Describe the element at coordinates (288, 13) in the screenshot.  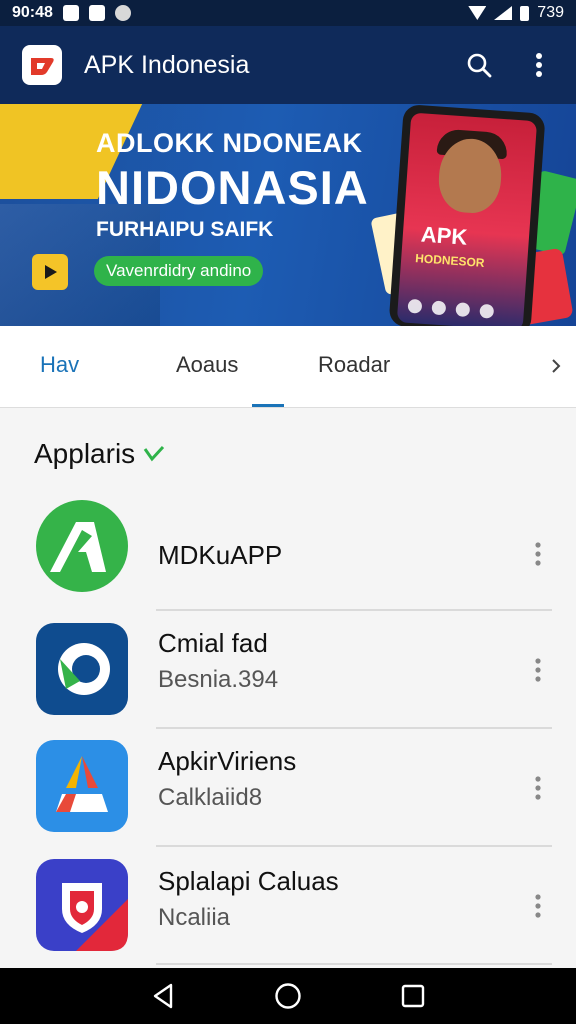
I see `status-bar: 90:48 739` at that location.